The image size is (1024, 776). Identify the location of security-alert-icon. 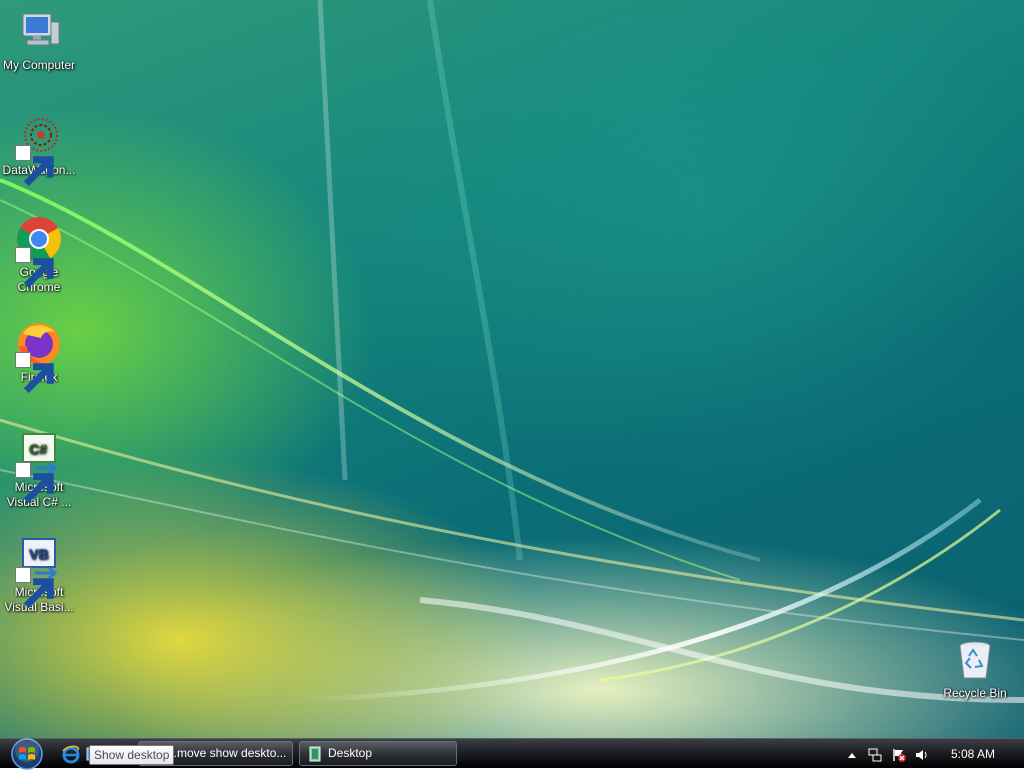
(899, 755).